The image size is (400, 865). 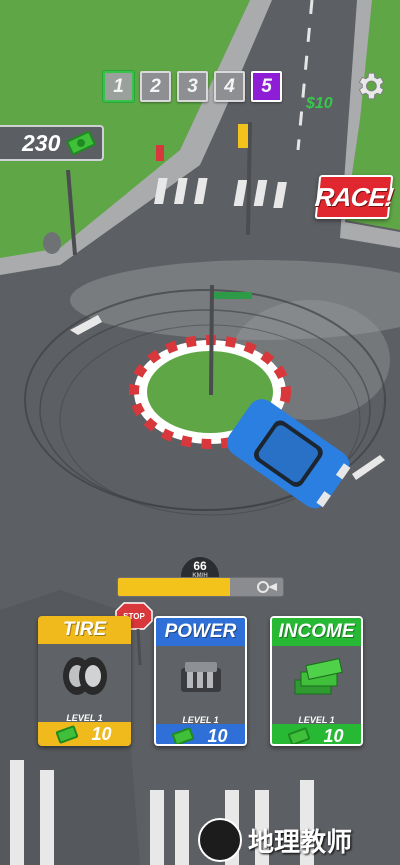 What do you see at coordinates (200, 566) in the screenshot?
I see `speed-value: 66` at bounding box center [200, 566].